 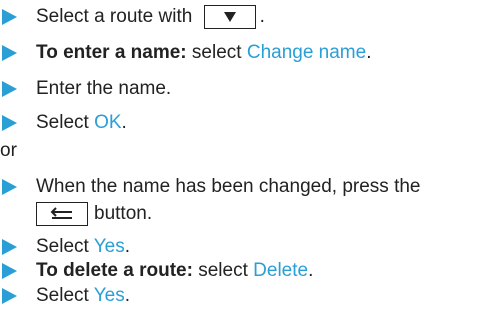 What do you see at coordinates (111, 52) in the screenshot?
I see `step-2-heading: To enter a name:` at bounding box center [111, 52].